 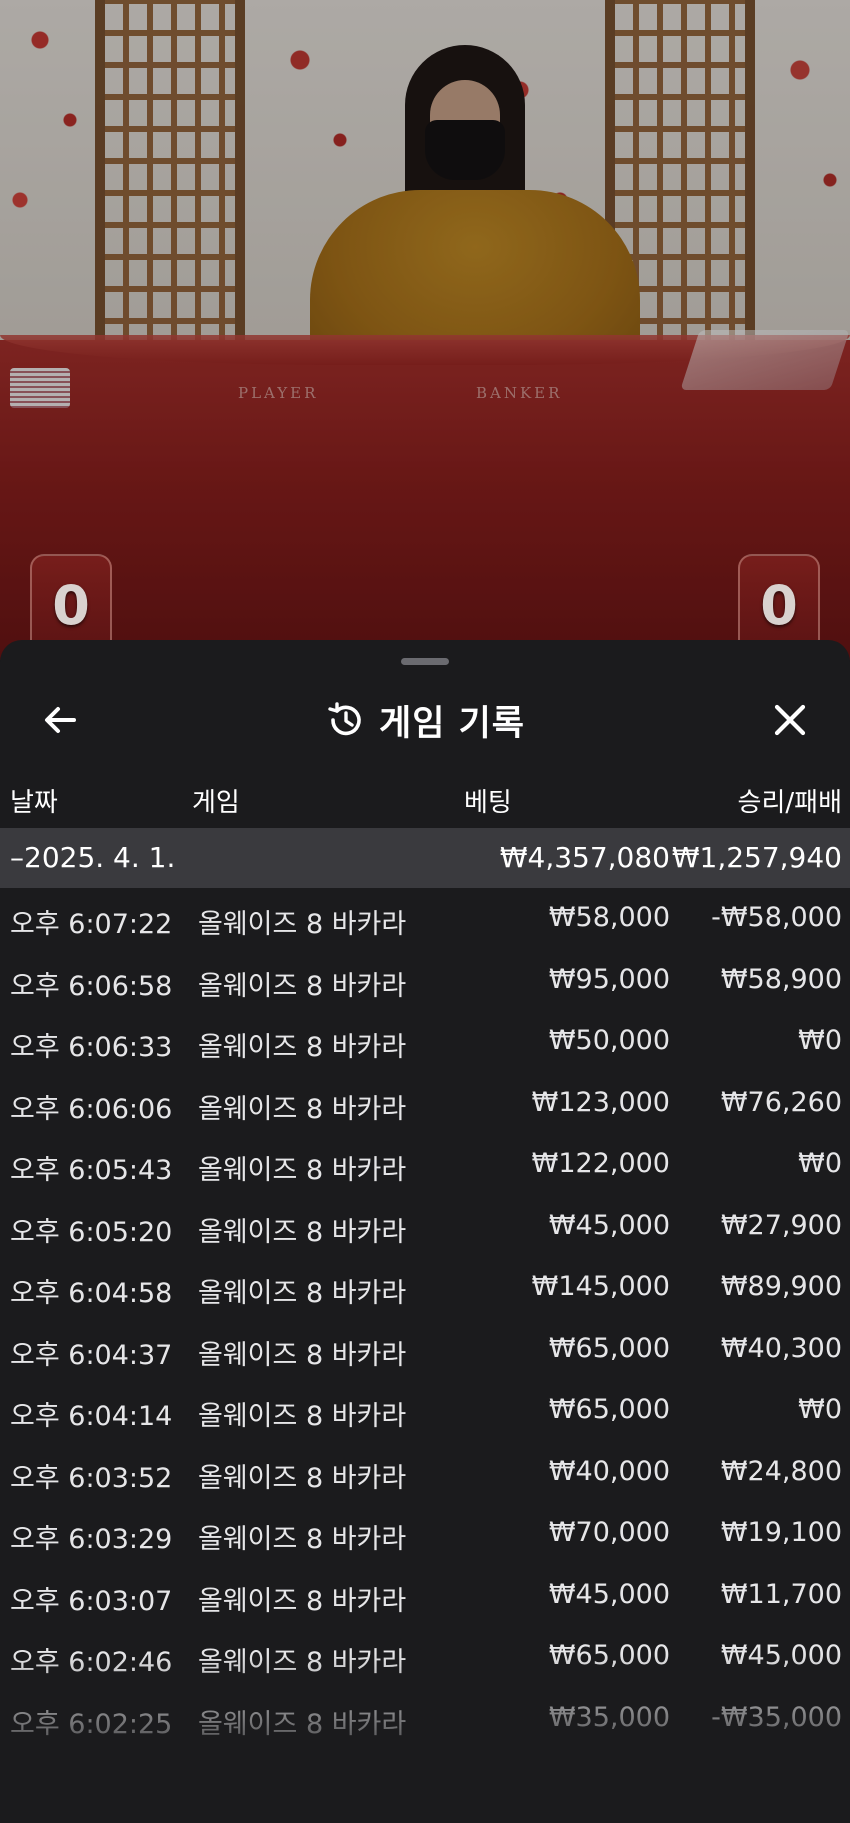 I want to click on row-win: ₩89,900, so click(x=781, y=1286).